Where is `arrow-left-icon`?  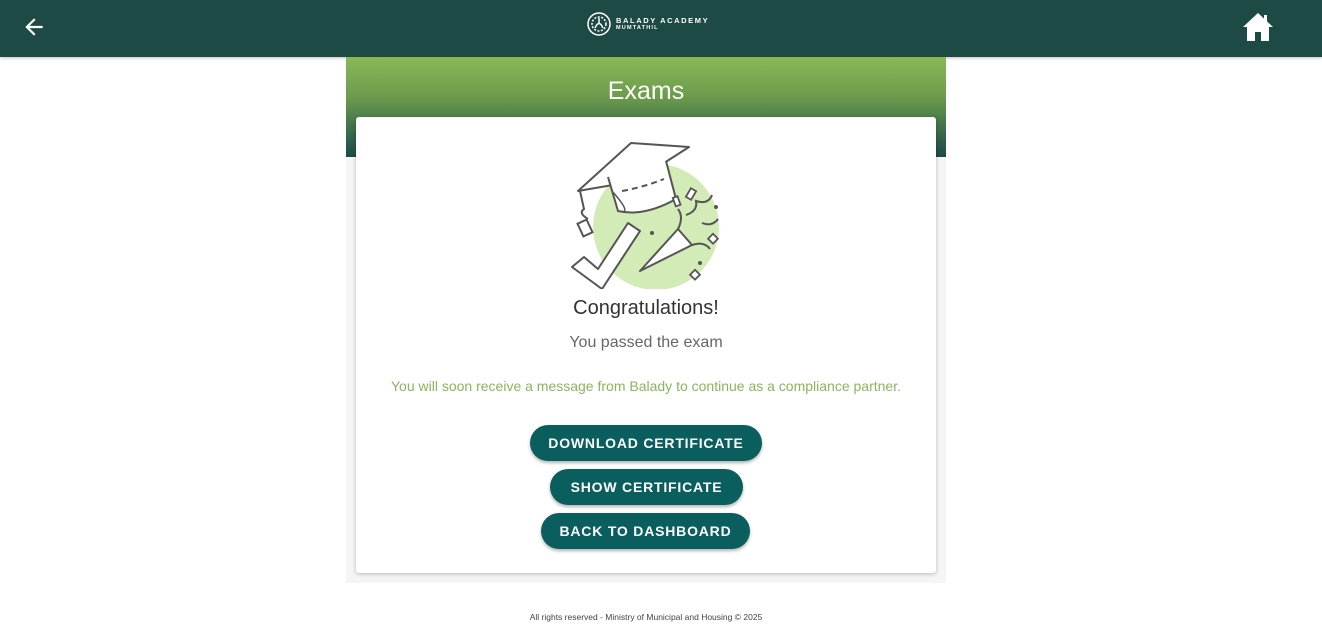
arrow-left-icon is located at coordinates (34, 27).